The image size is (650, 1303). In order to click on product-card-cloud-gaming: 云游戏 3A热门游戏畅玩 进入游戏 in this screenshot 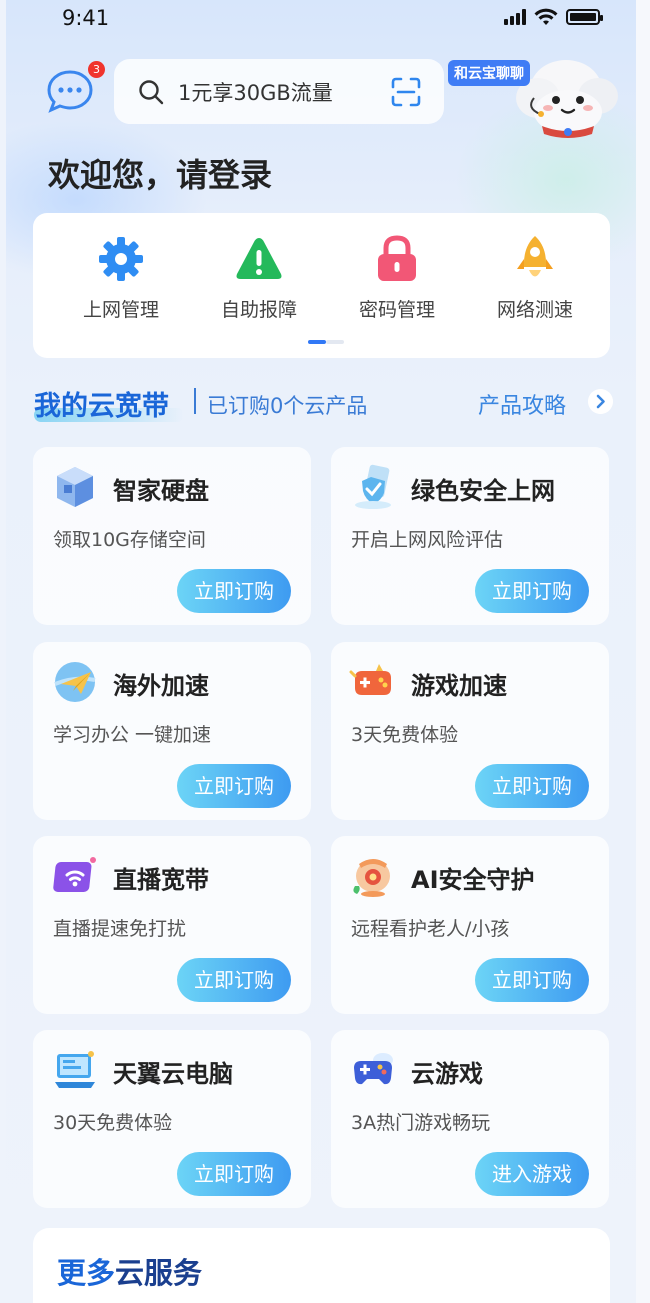, I will do `click(470, 1119)`.